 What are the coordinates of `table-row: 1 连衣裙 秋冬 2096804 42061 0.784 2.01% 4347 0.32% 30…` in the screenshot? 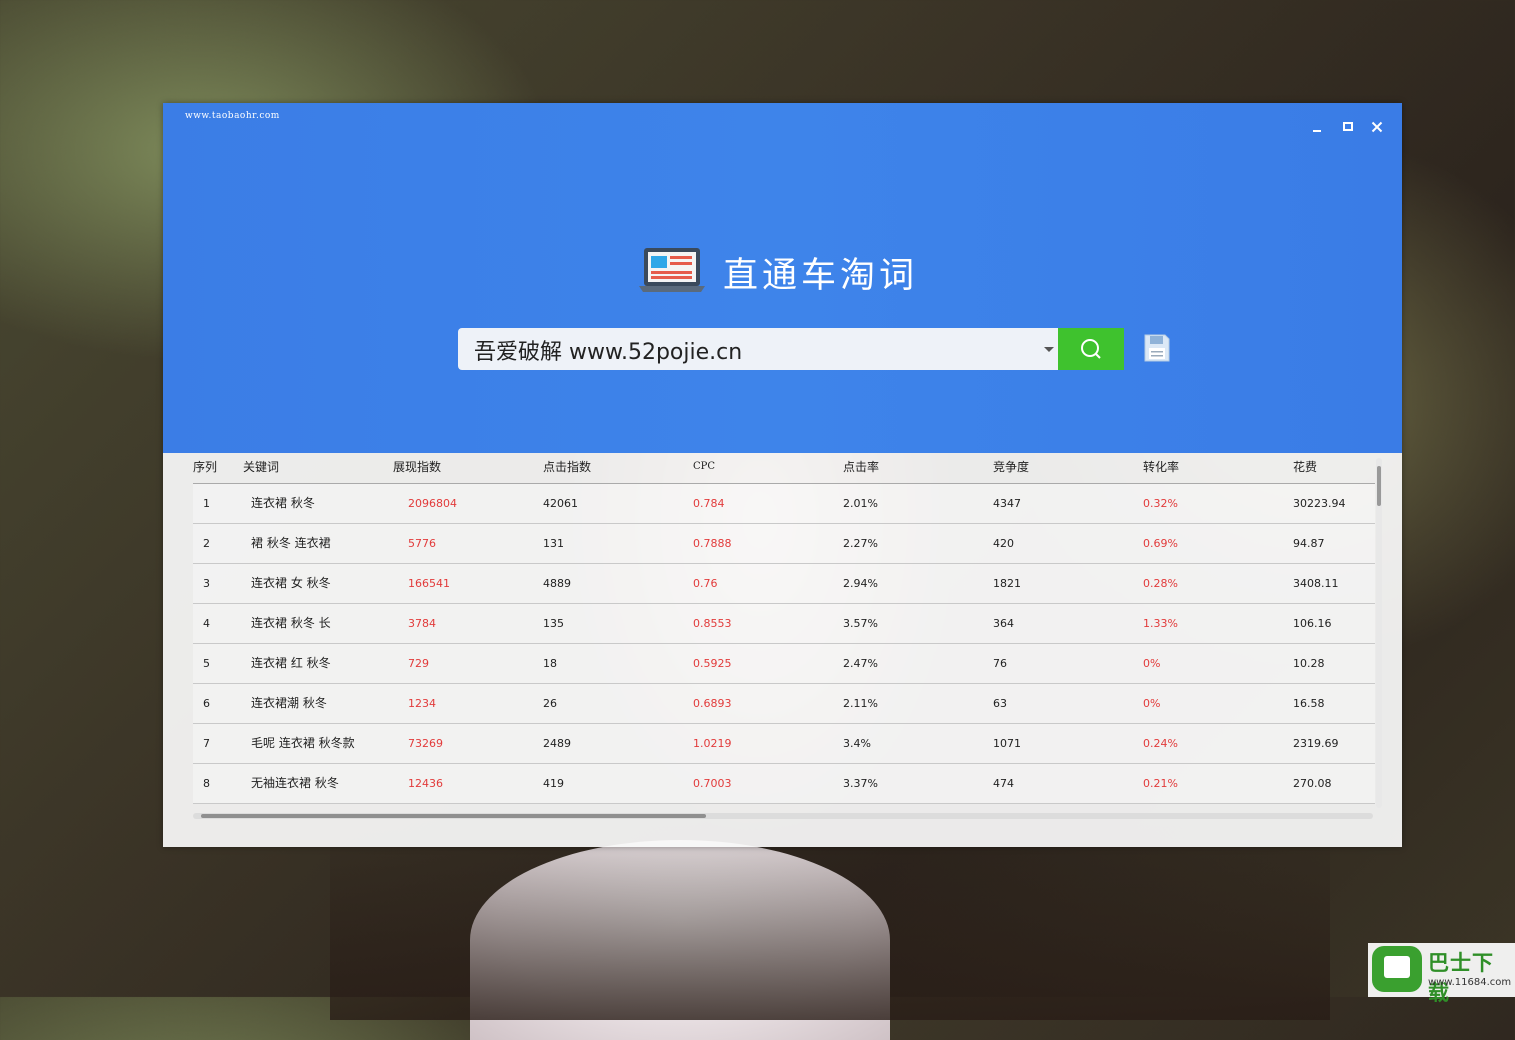 It's located at (784, 504).